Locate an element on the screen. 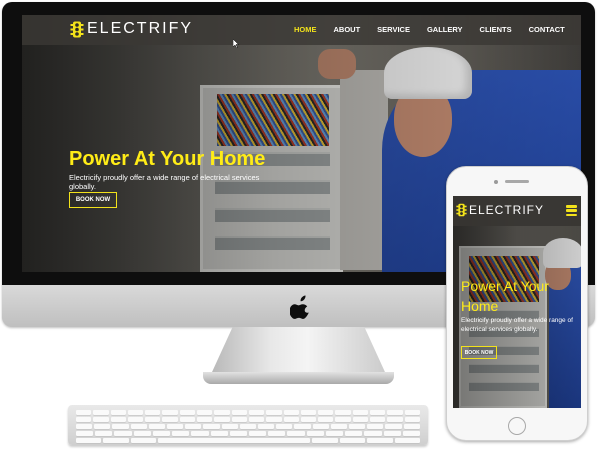  nav-item-clients: CLIENTS is located at coordinates (496, 29).